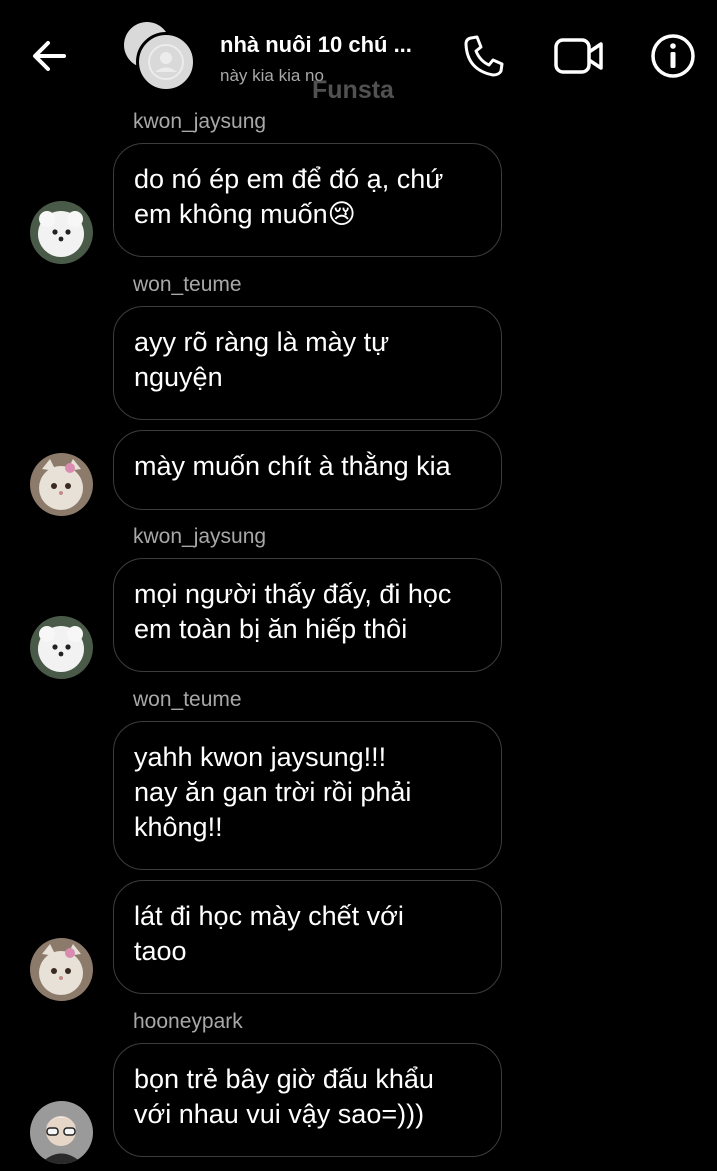  I want to click on phone-icon, so click(484, 56).